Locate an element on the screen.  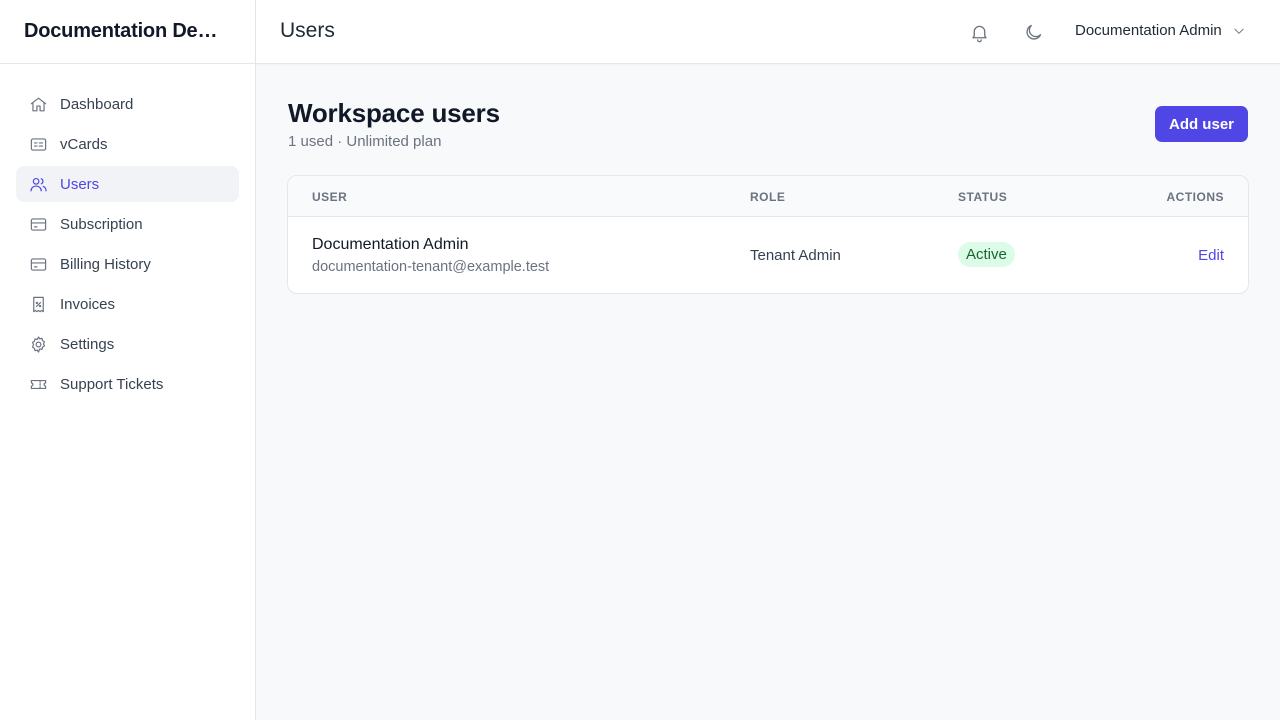
home-icon is located at coordinates (38, 104).